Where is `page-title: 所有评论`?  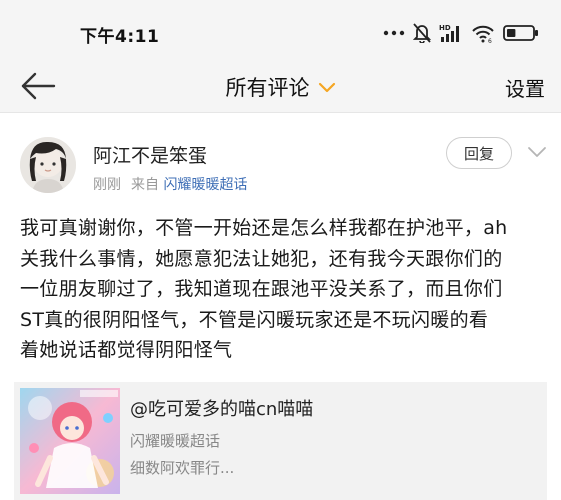
page-title: 所有评论 is located at coordinates (267, 88).